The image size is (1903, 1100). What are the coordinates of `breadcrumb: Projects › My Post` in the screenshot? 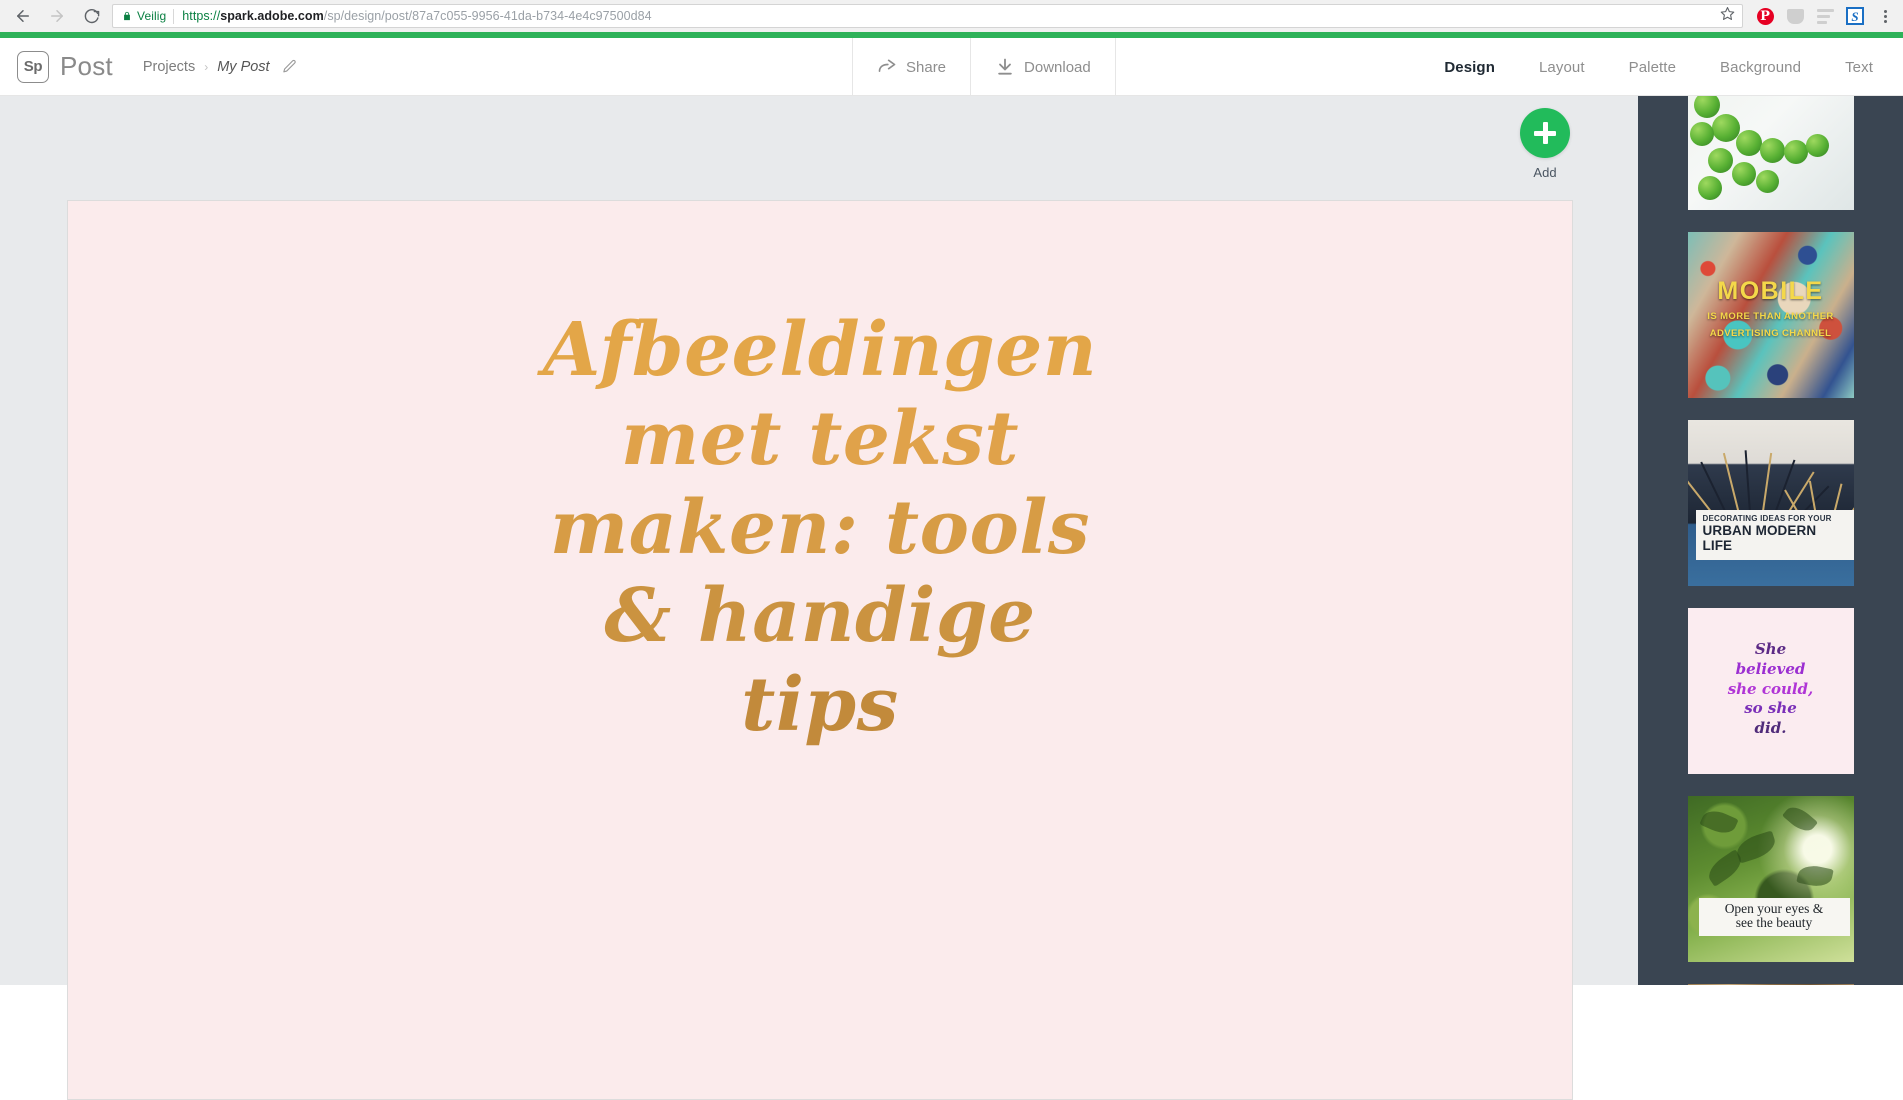 It's located at (220, 67).